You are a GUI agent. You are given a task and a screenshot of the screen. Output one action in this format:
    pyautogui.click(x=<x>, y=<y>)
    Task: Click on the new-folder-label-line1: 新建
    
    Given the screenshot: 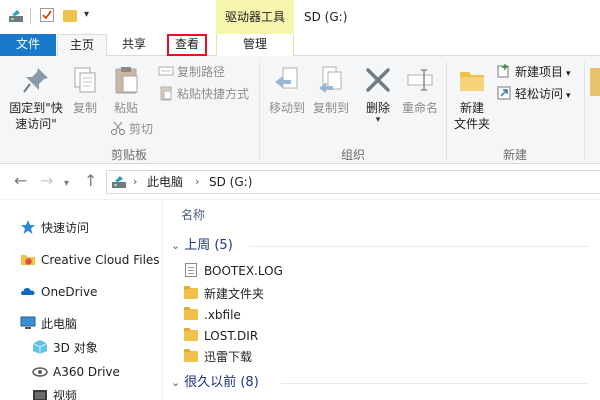 What is the action you would take?
    pyautogui.click(x=471, y=108)
    